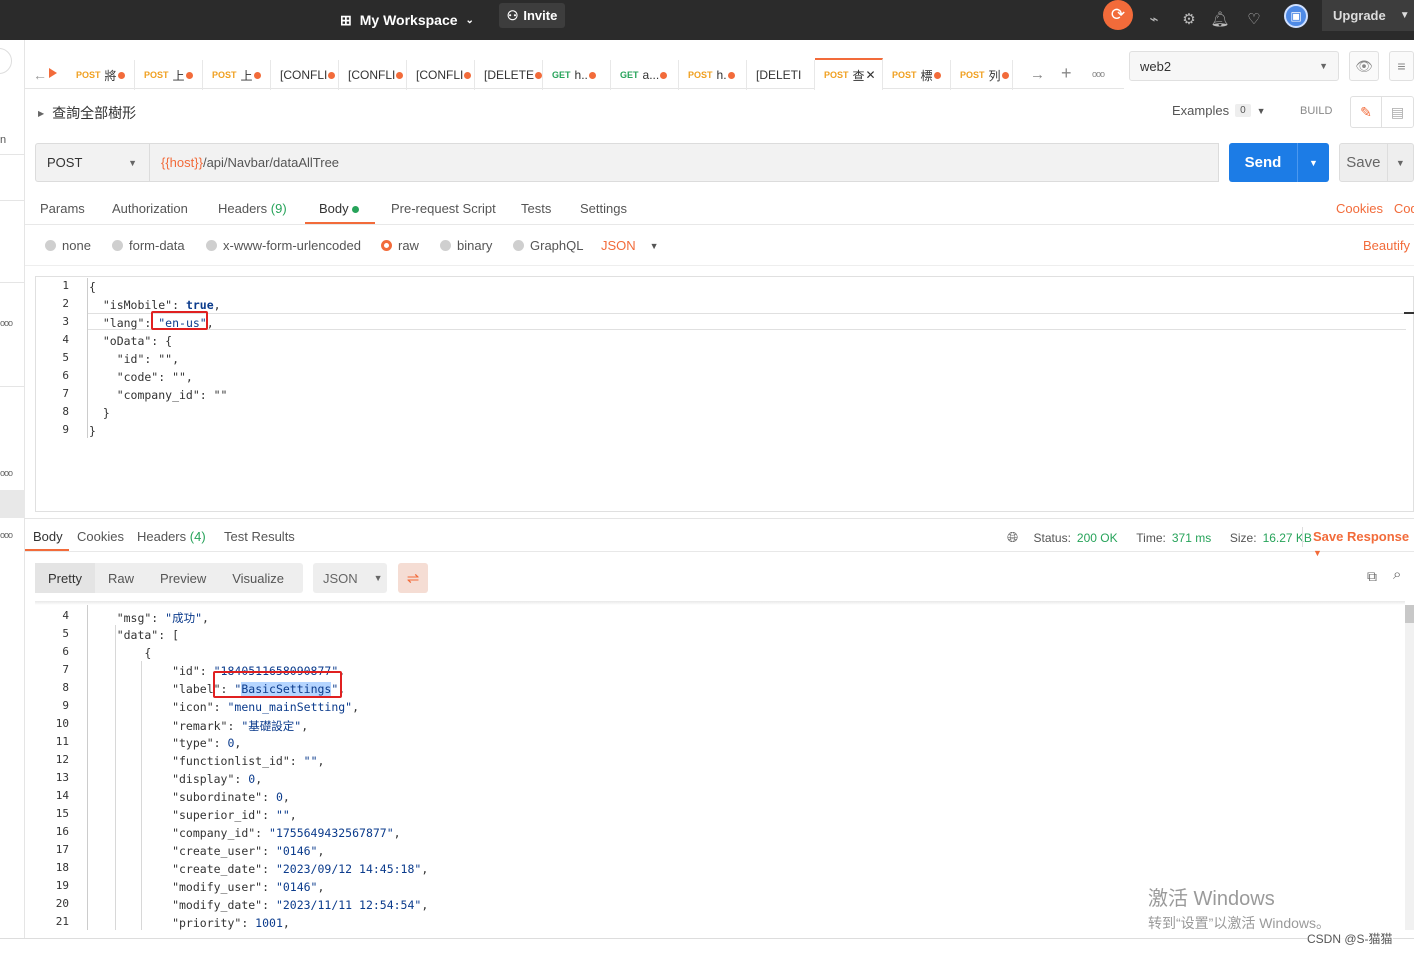 This screenshot has width=1414, height=954. I want to click on line-number: 12, so click(62, 759).